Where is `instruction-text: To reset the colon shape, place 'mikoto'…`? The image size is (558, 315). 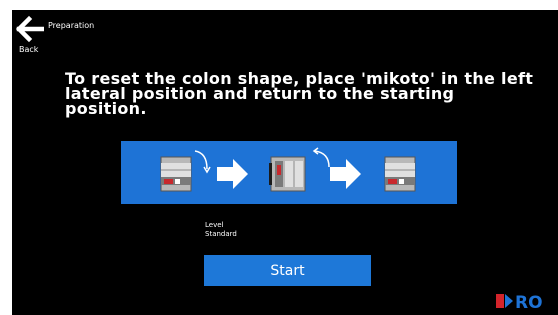
instruction-text: To reset the colon shape, place 'mikoto'… is located at coordinates (299, 93).